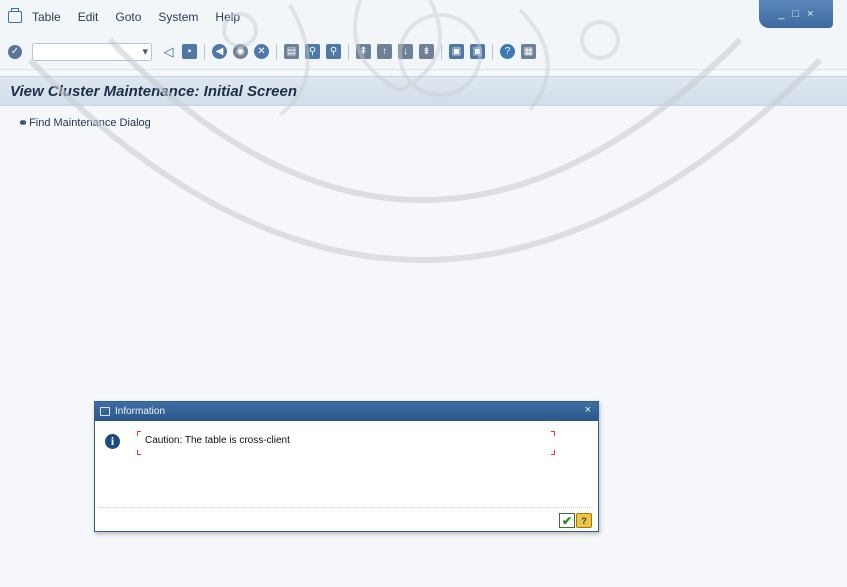  Describe the element at coordinates (154, 91) in the screenshot. I see `page-title: View Cluster Maintenance: Initial Screen` at that location.